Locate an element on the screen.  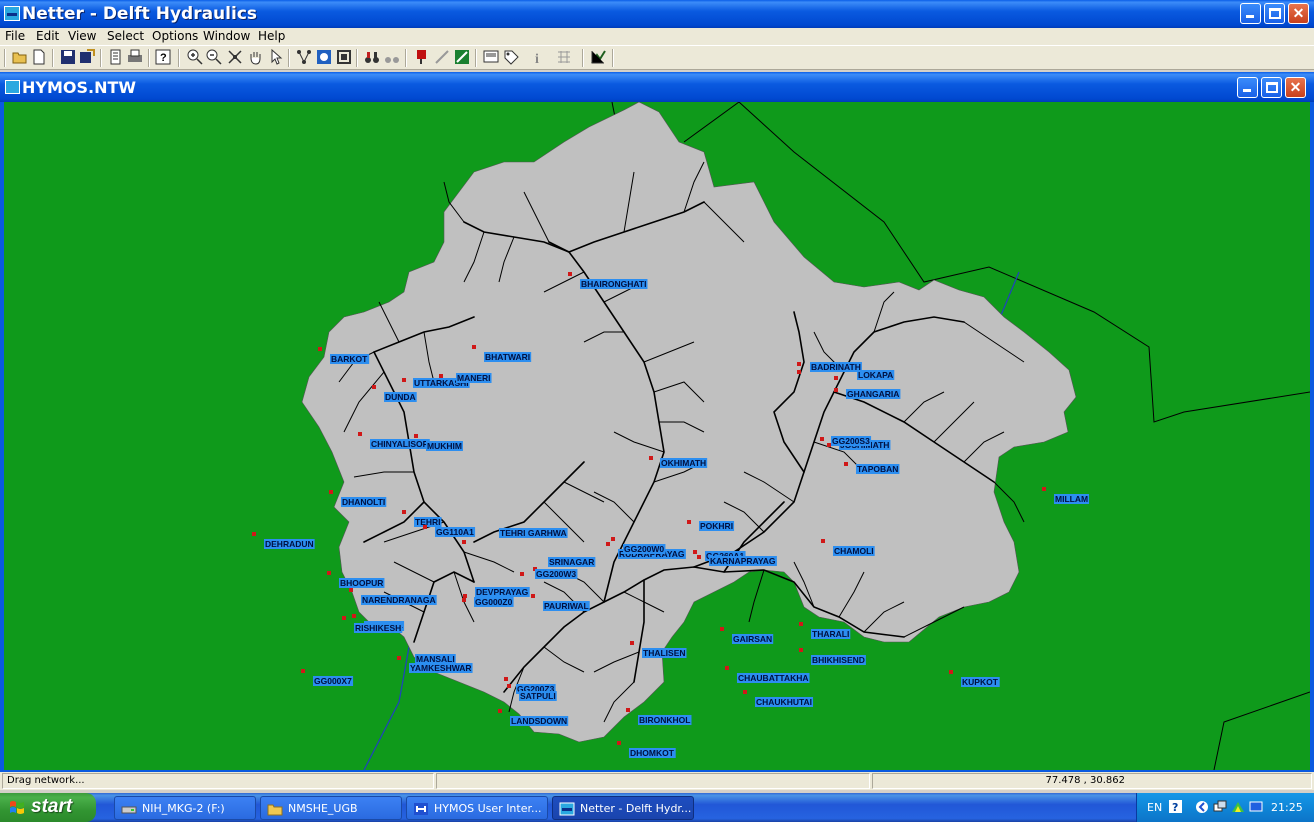
language-indicator: EN is located at coordinates (1154, 807).